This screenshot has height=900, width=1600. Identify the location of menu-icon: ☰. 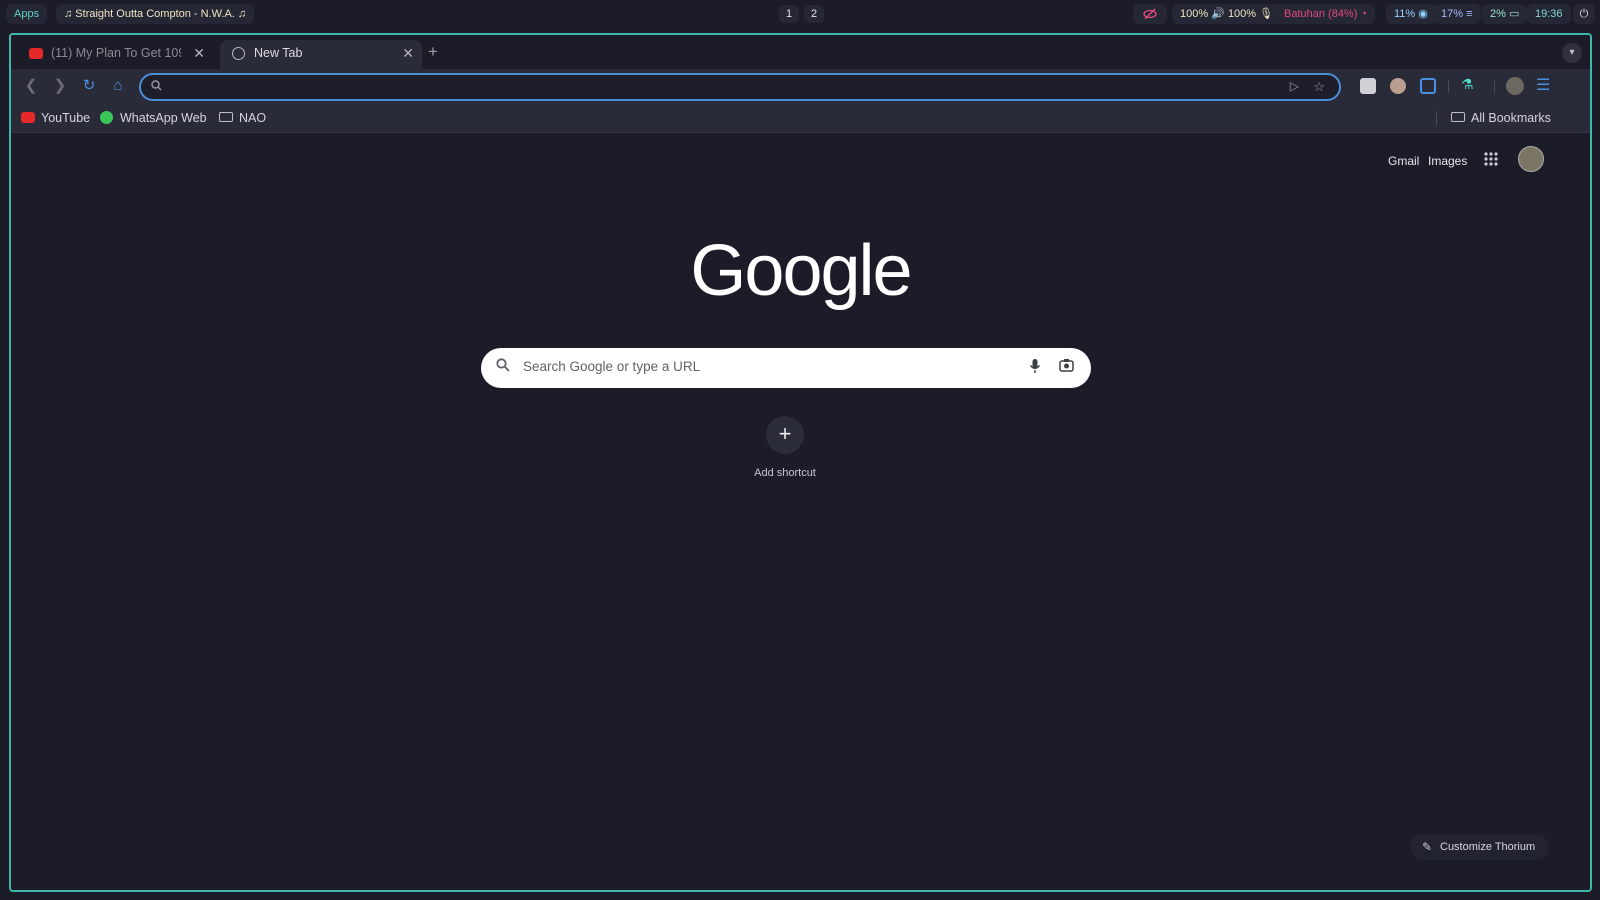
(1543, 85).